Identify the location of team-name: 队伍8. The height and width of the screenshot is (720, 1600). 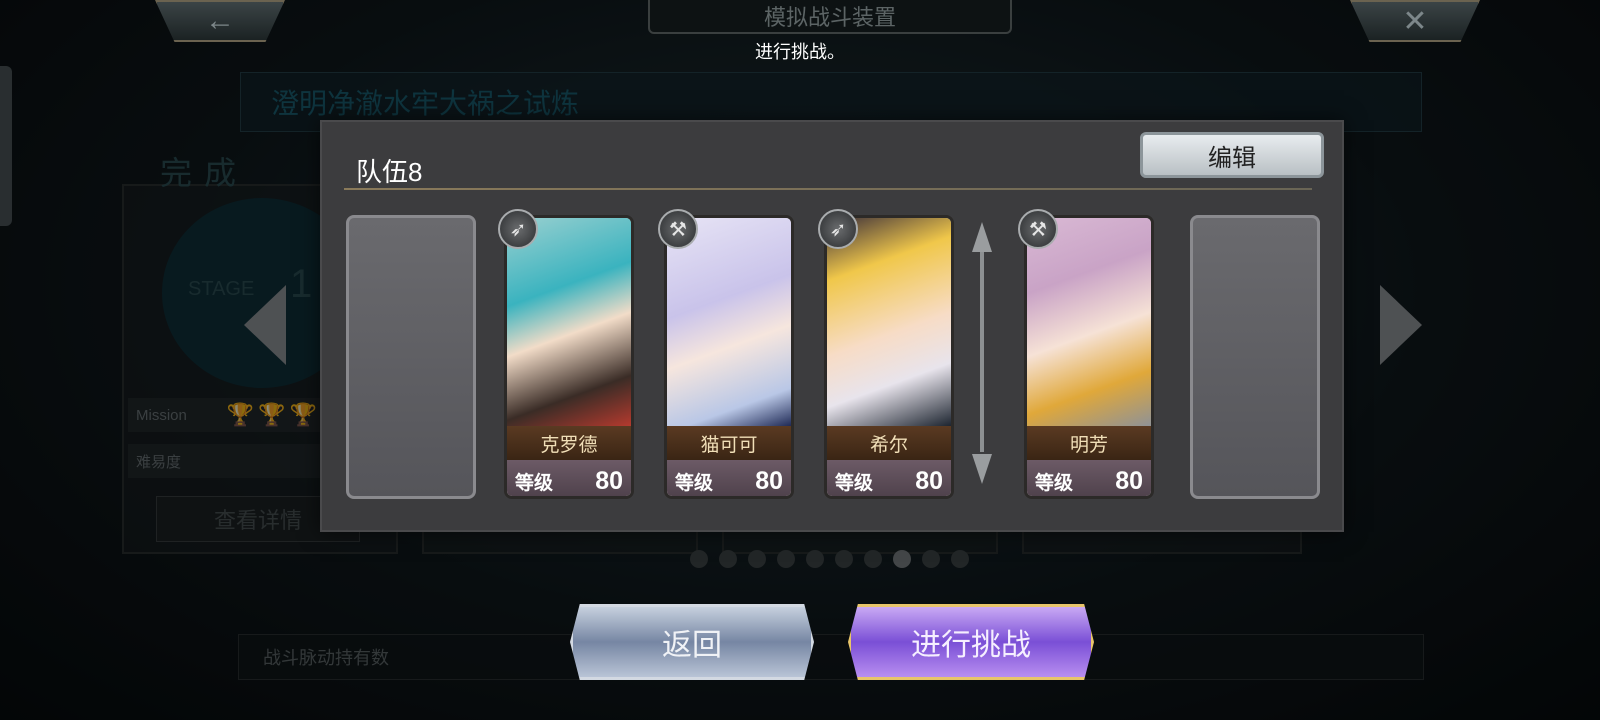
(389, 172).